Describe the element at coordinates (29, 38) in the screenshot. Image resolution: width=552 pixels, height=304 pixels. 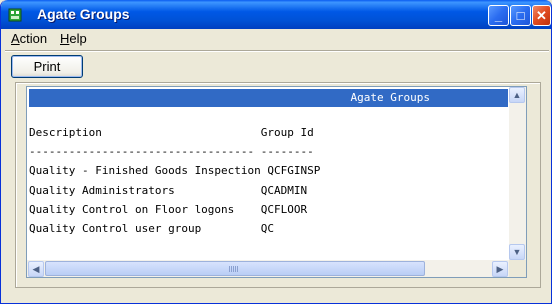
I see `menu-action: Action` at that location.